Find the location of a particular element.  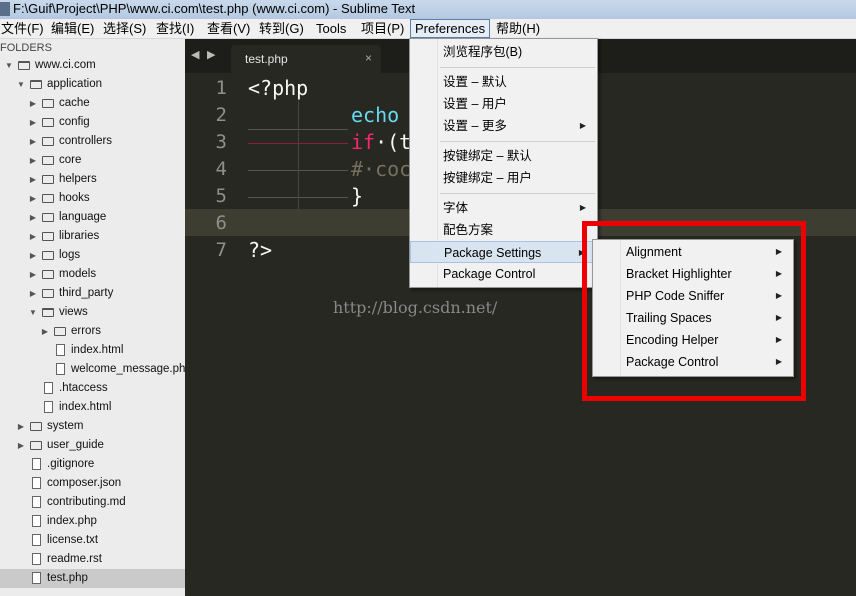

tree-file: composer.json is located at coordinates (92, 483).